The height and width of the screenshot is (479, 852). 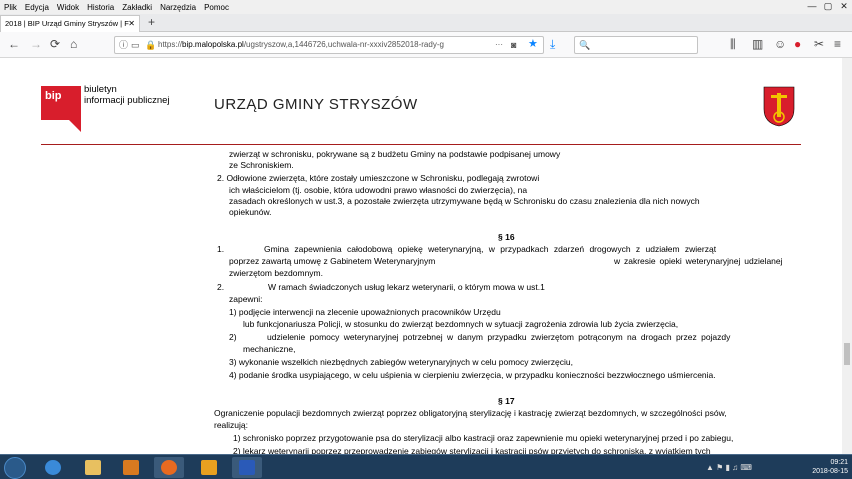 What do you see at coordinates (131, 23) in the screenshot?
I see `tab-close-icon: ✕` at bounding box center [131, 23].